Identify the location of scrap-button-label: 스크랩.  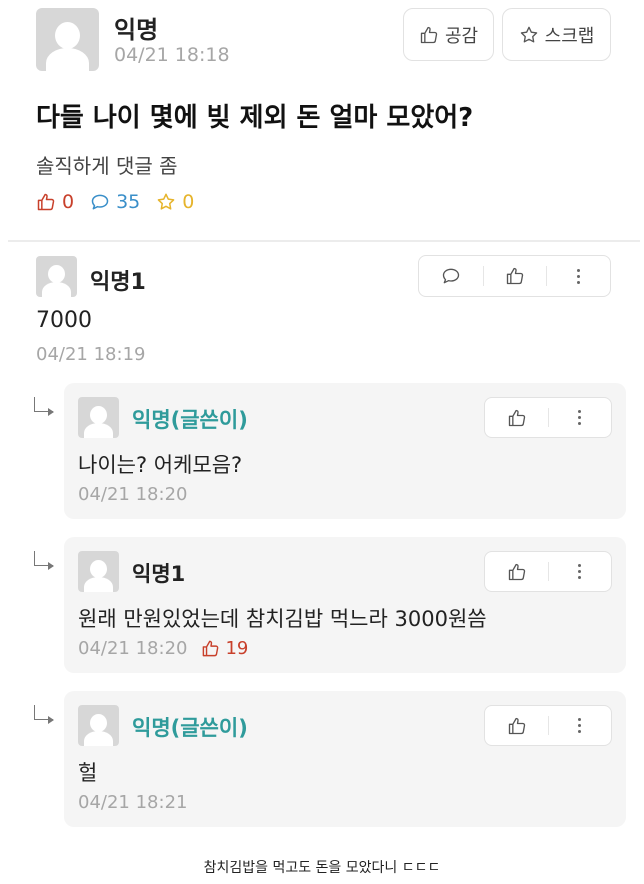
(569, 36).